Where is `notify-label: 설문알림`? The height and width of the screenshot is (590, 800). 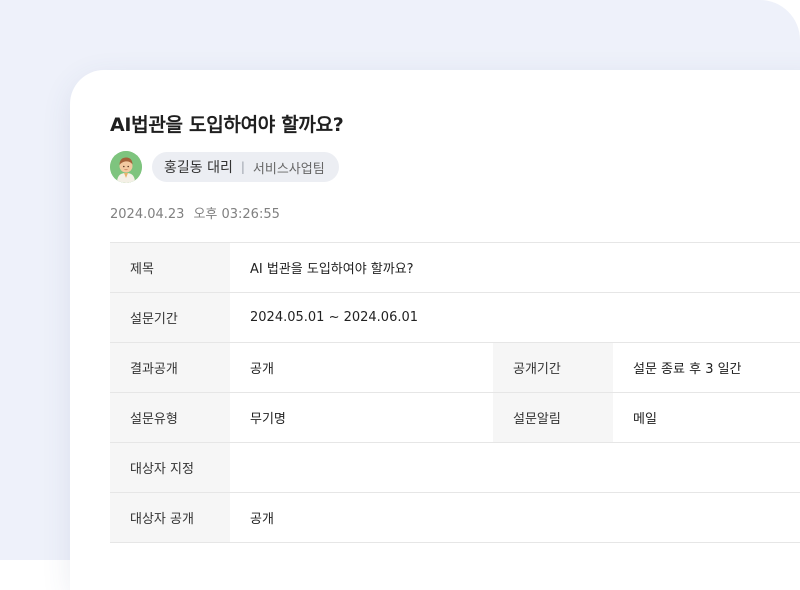
notify-label: 설문알림 is located at coordinates (553, 417).